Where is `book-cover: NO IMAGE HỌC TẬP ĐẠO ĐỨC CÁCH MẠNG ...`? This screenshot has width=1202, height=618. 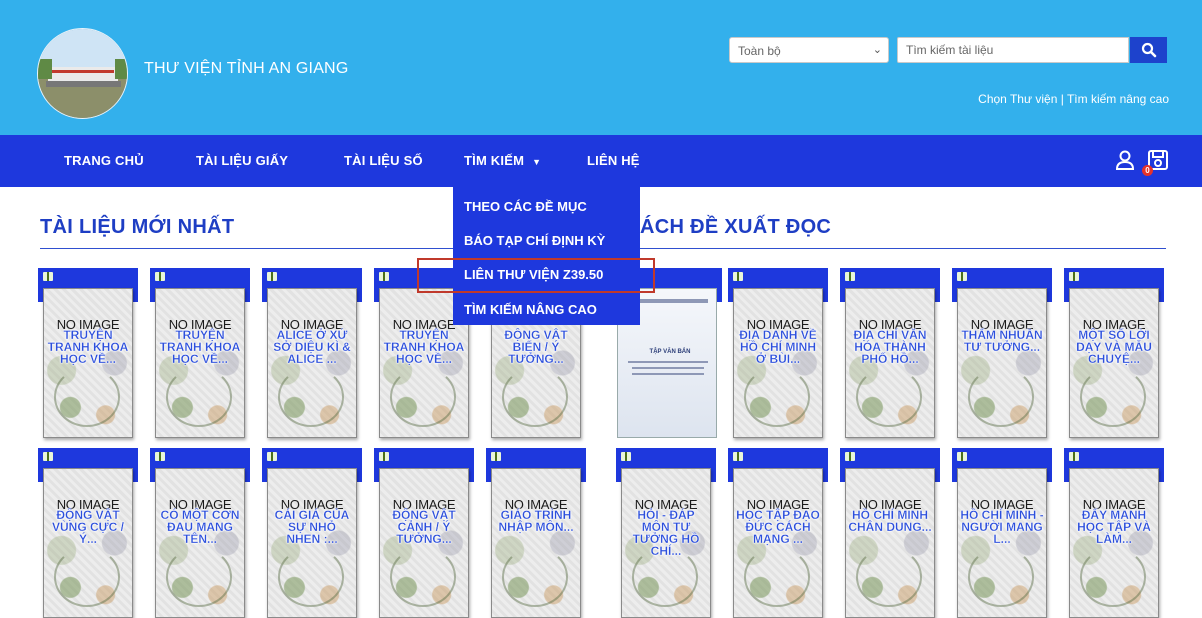 book-cover: NO IMAGE HỌC TẬP ĐẠO ĐỨC CÁCH MẠNG ... is located at coordinates (778, 543).